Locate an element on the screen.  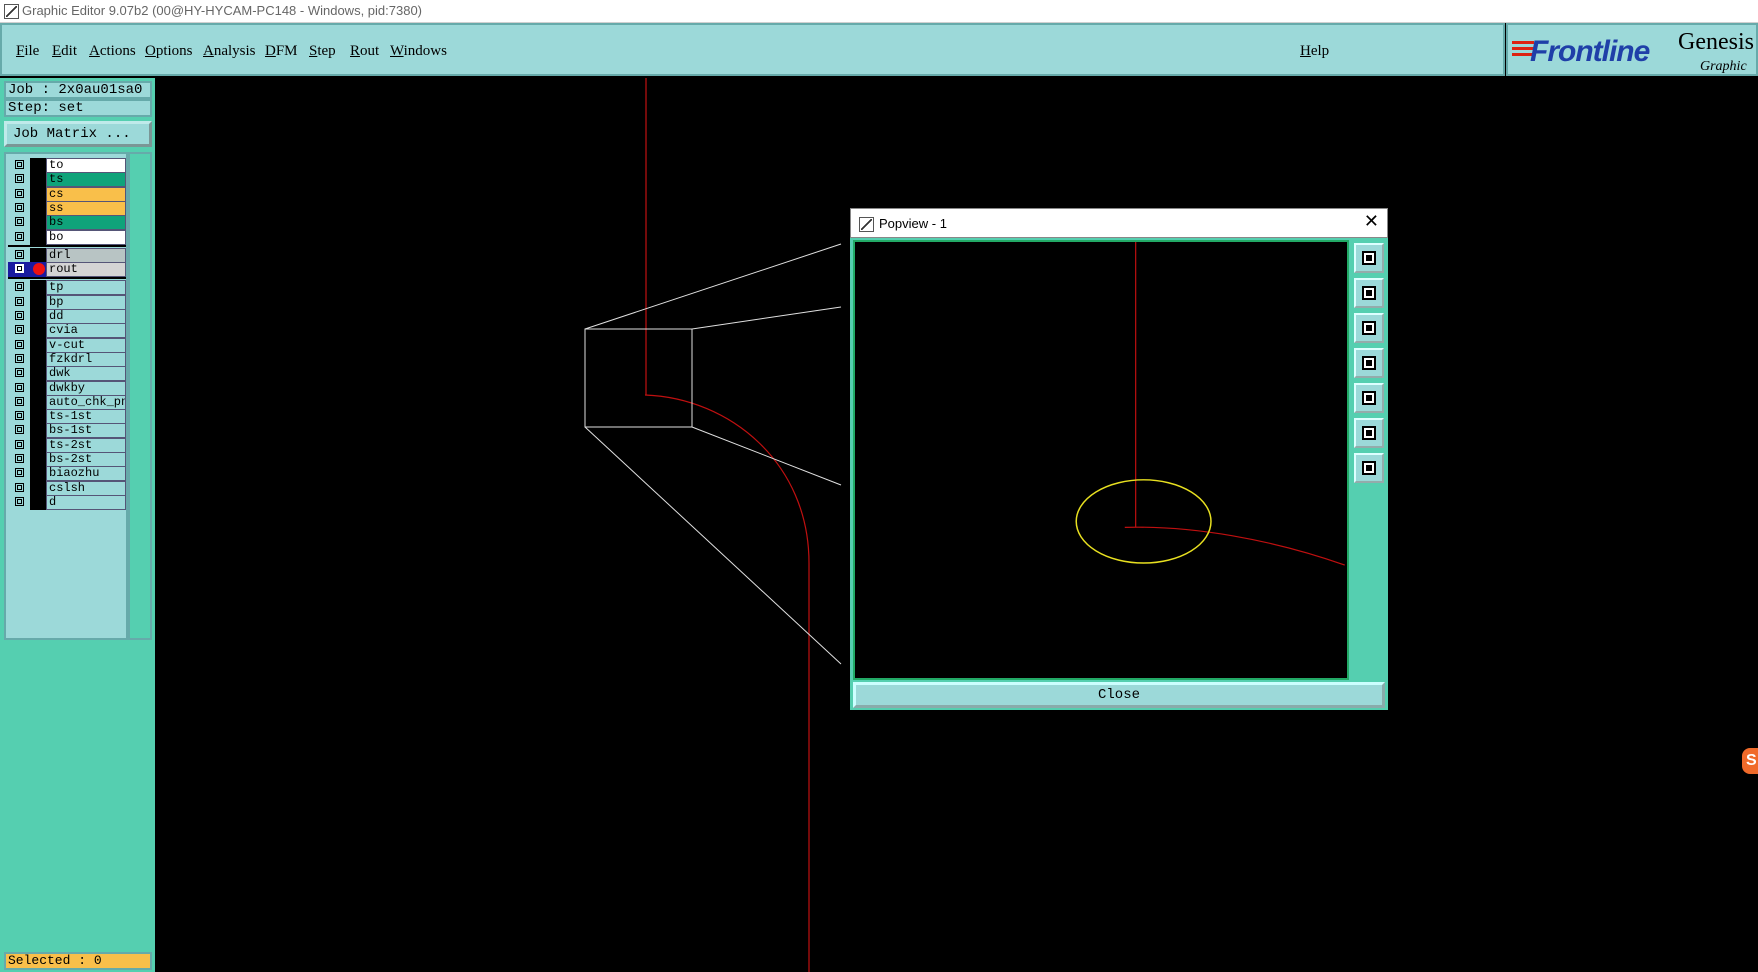
menu-options: Options is located at coordinates (169, 51).